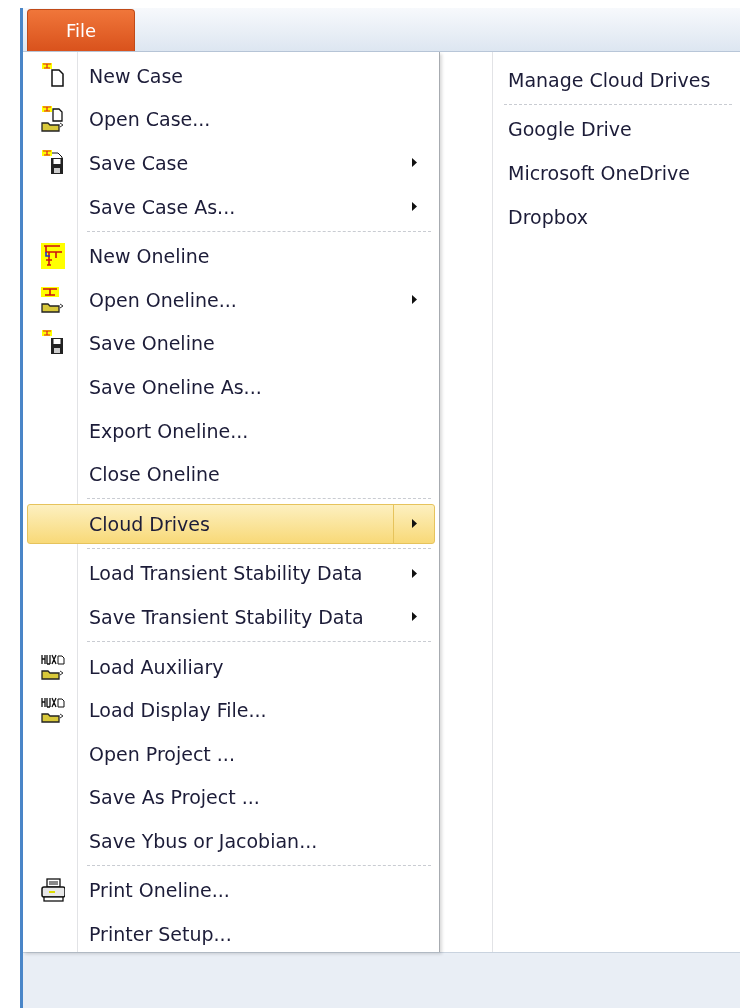 The image size is (740, 1008). I want to click on menu-item: Close Oneline, so click(231, 474).